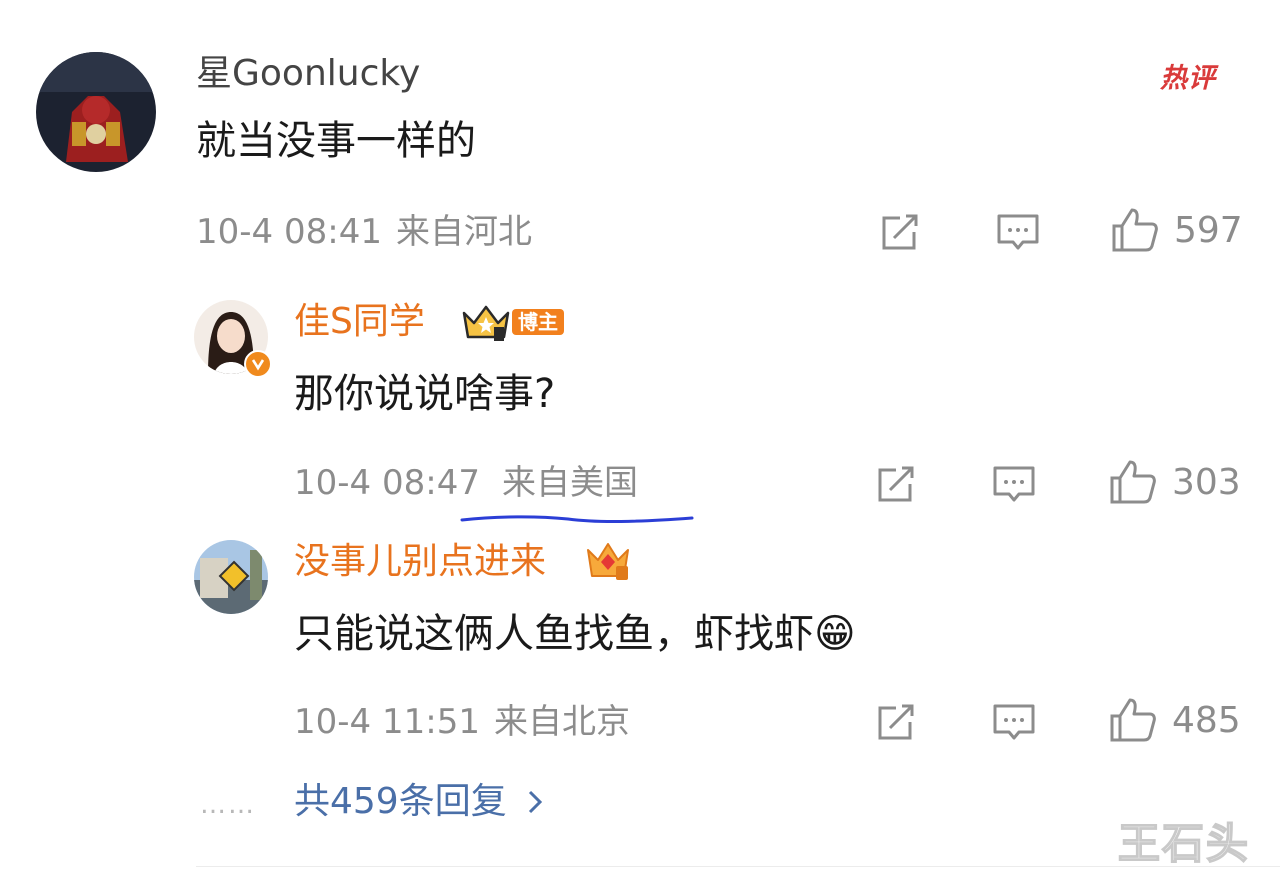 Image resolution: width=1280 pixels, height=884 pixels. What do you see at coordinates (231, 577) in the screenshot?
I see `avatar-meishier` at bounding box center [231, 577].